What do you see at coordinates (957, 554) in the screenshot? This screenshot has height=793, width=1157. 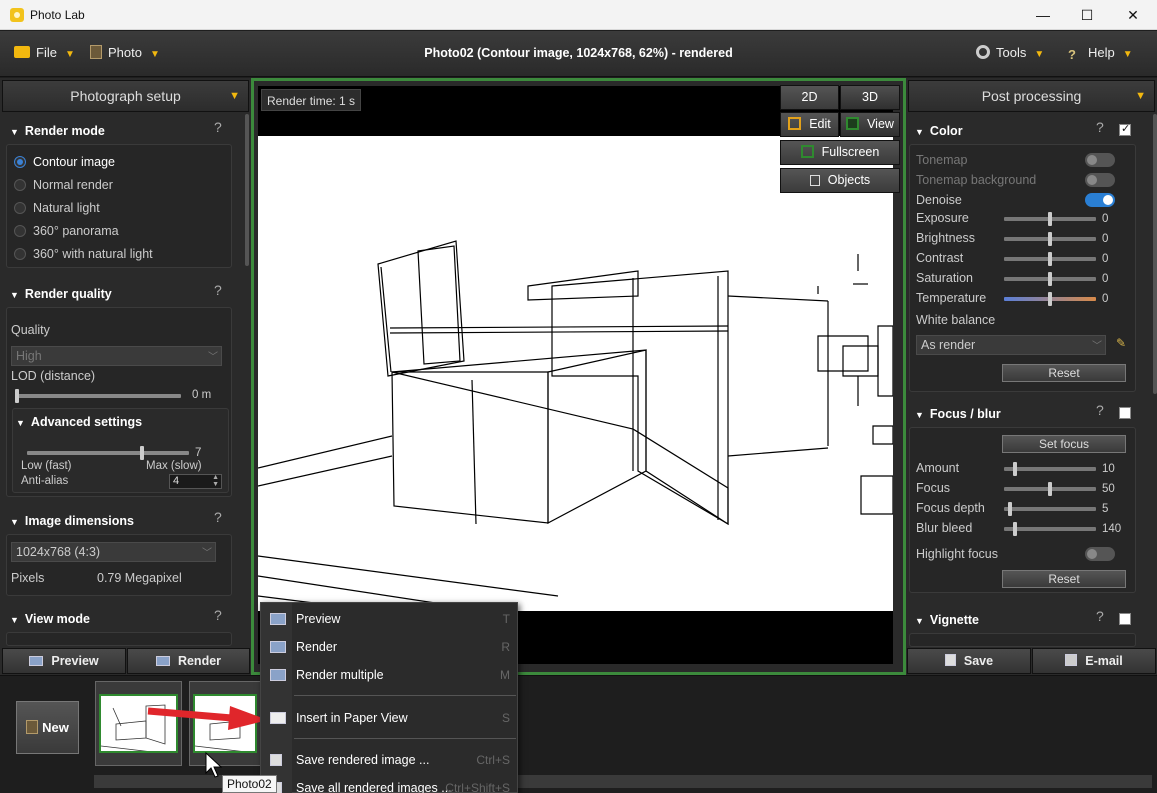 I see `highlight-focus-label: Highlight focus` at bounding box center [957, 554].